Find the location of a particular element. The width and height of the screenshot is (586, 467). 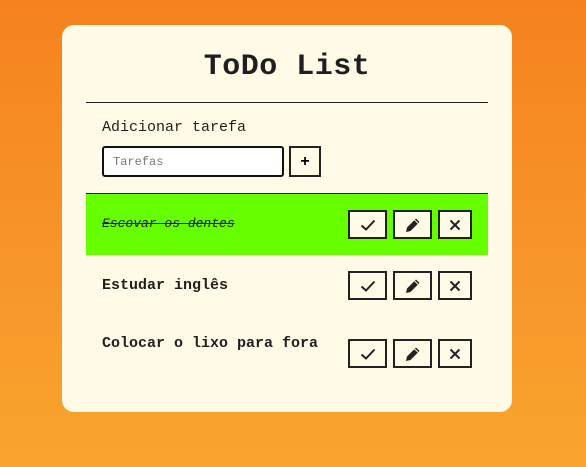

add-task-label: Adicionar tarefa is located at coordinates (174, 127).